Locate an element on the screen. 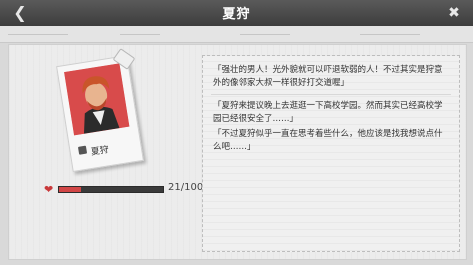 This screenshot has width=473, height=265. page-title: 夏狩 is located at coordinates (236, 14).